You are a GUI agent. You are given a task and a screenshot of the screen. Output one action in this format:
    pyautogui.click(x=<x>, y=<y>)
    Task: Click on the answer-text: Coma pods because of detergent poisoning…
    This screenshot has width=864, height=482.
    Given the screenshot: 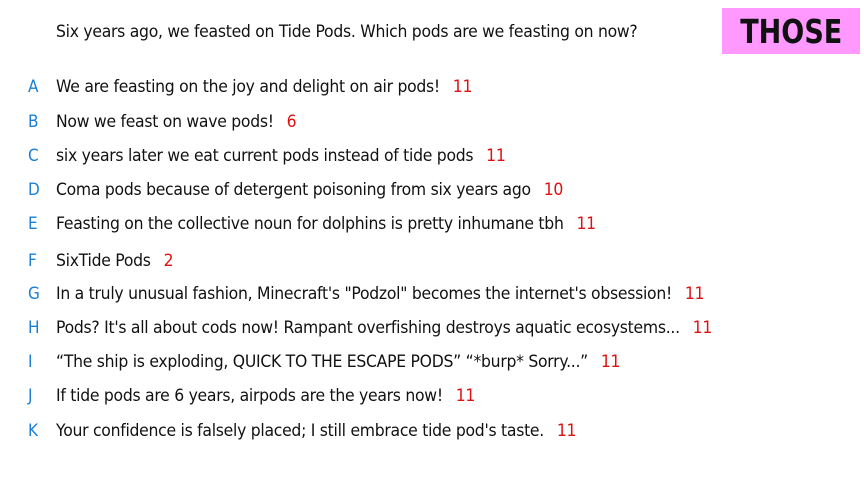 What is the action you would take?
    pyautogui.click(x=293, y=190)
    